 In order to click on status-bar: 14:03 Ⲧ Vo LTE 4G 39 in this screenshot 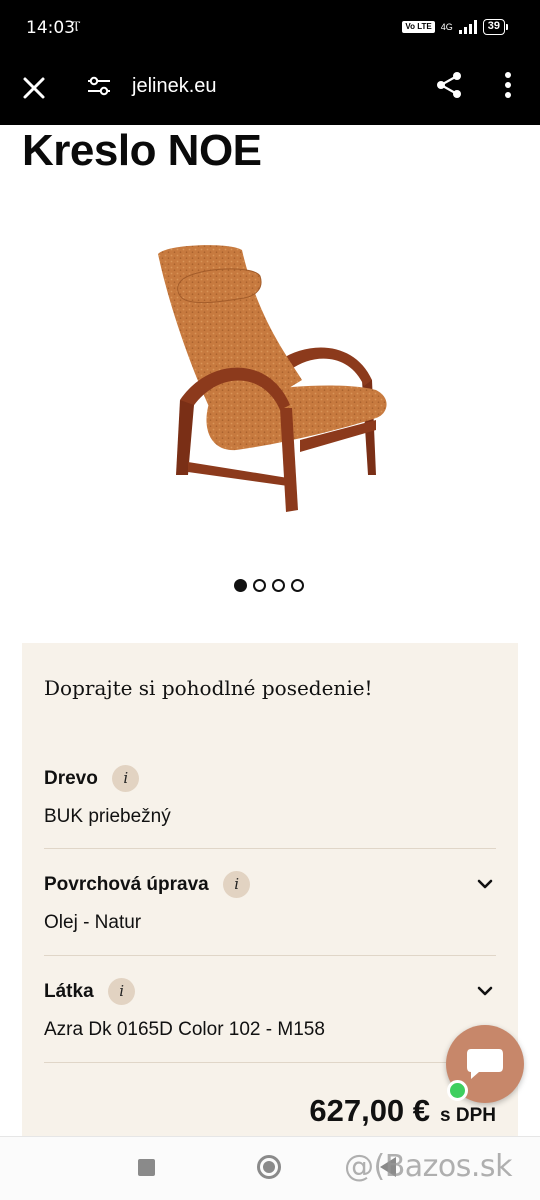, I will do `click(270, 29)`.